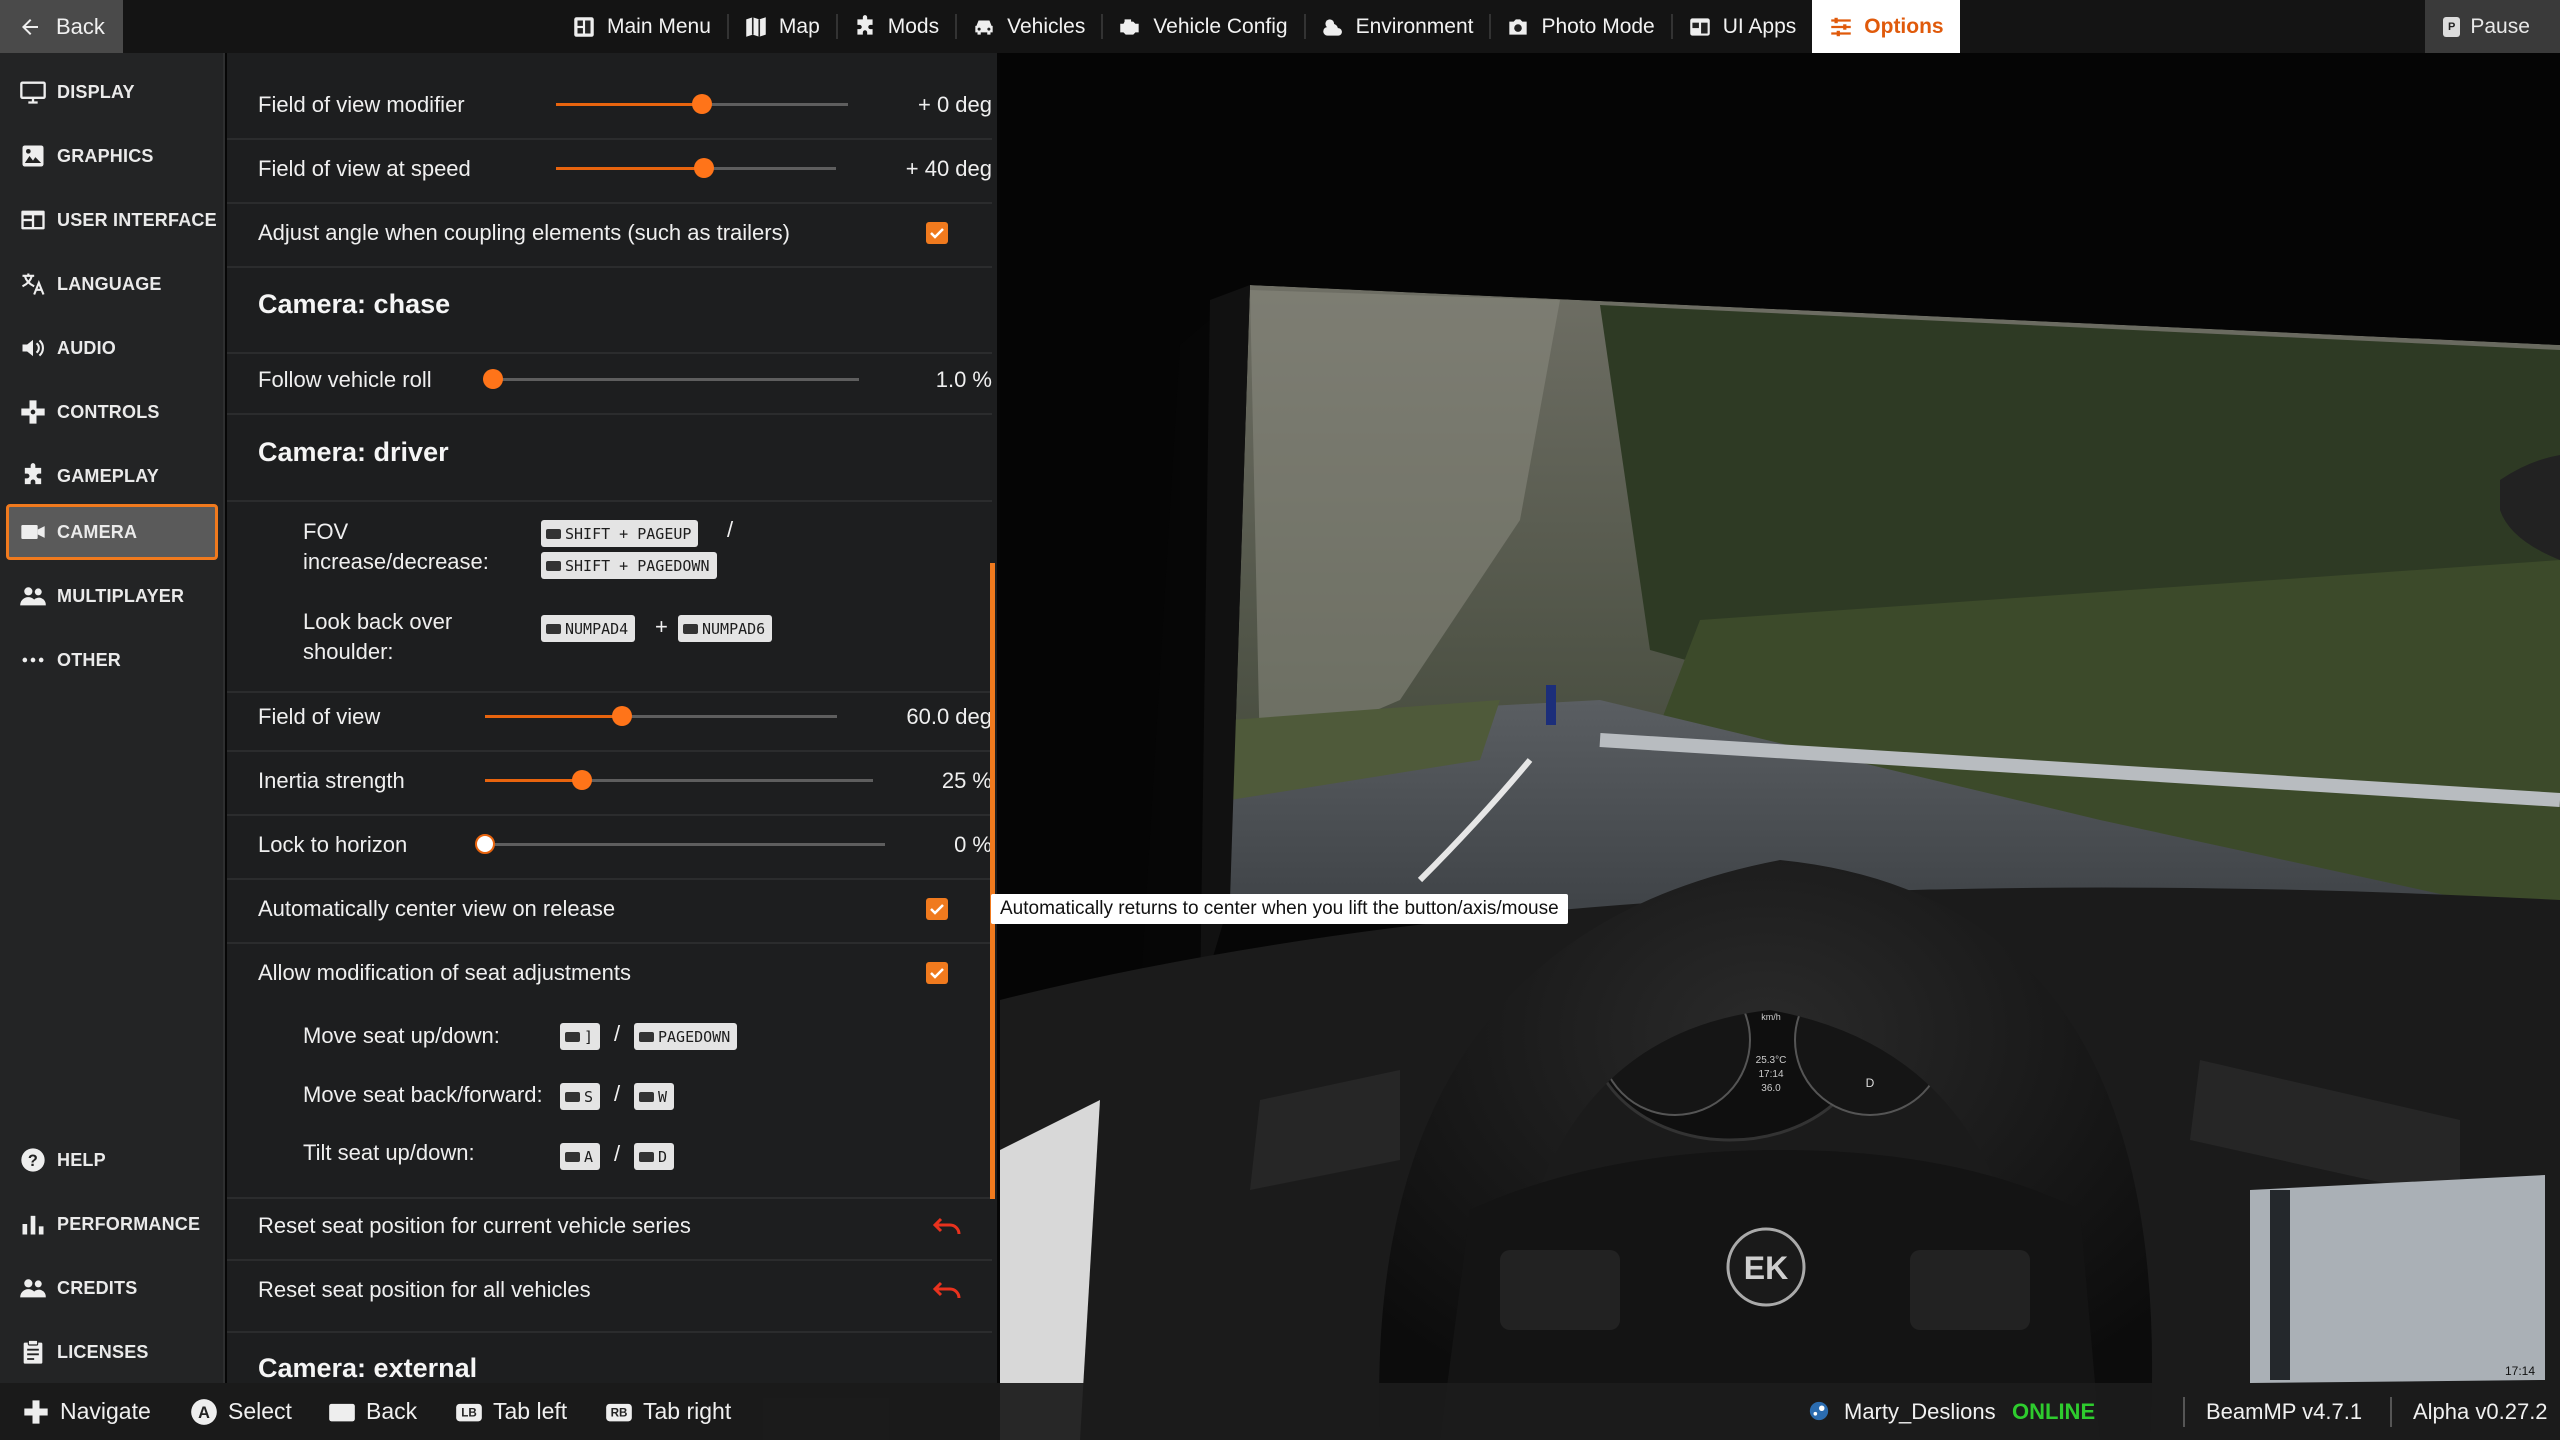 The image size is (2560, 1440). I want to click on keybind-seat-back: S, so click(580, 1096).